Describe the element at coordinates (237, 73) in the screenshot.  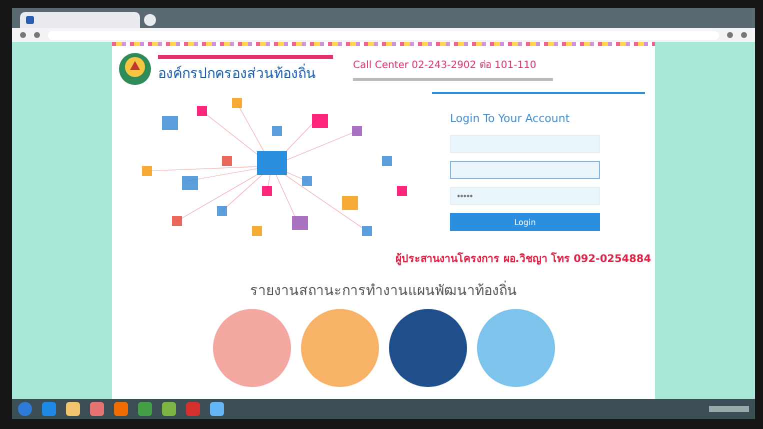
I see `org-name: องค์กรปกครองส่วนท้องถิ่น` at that location.